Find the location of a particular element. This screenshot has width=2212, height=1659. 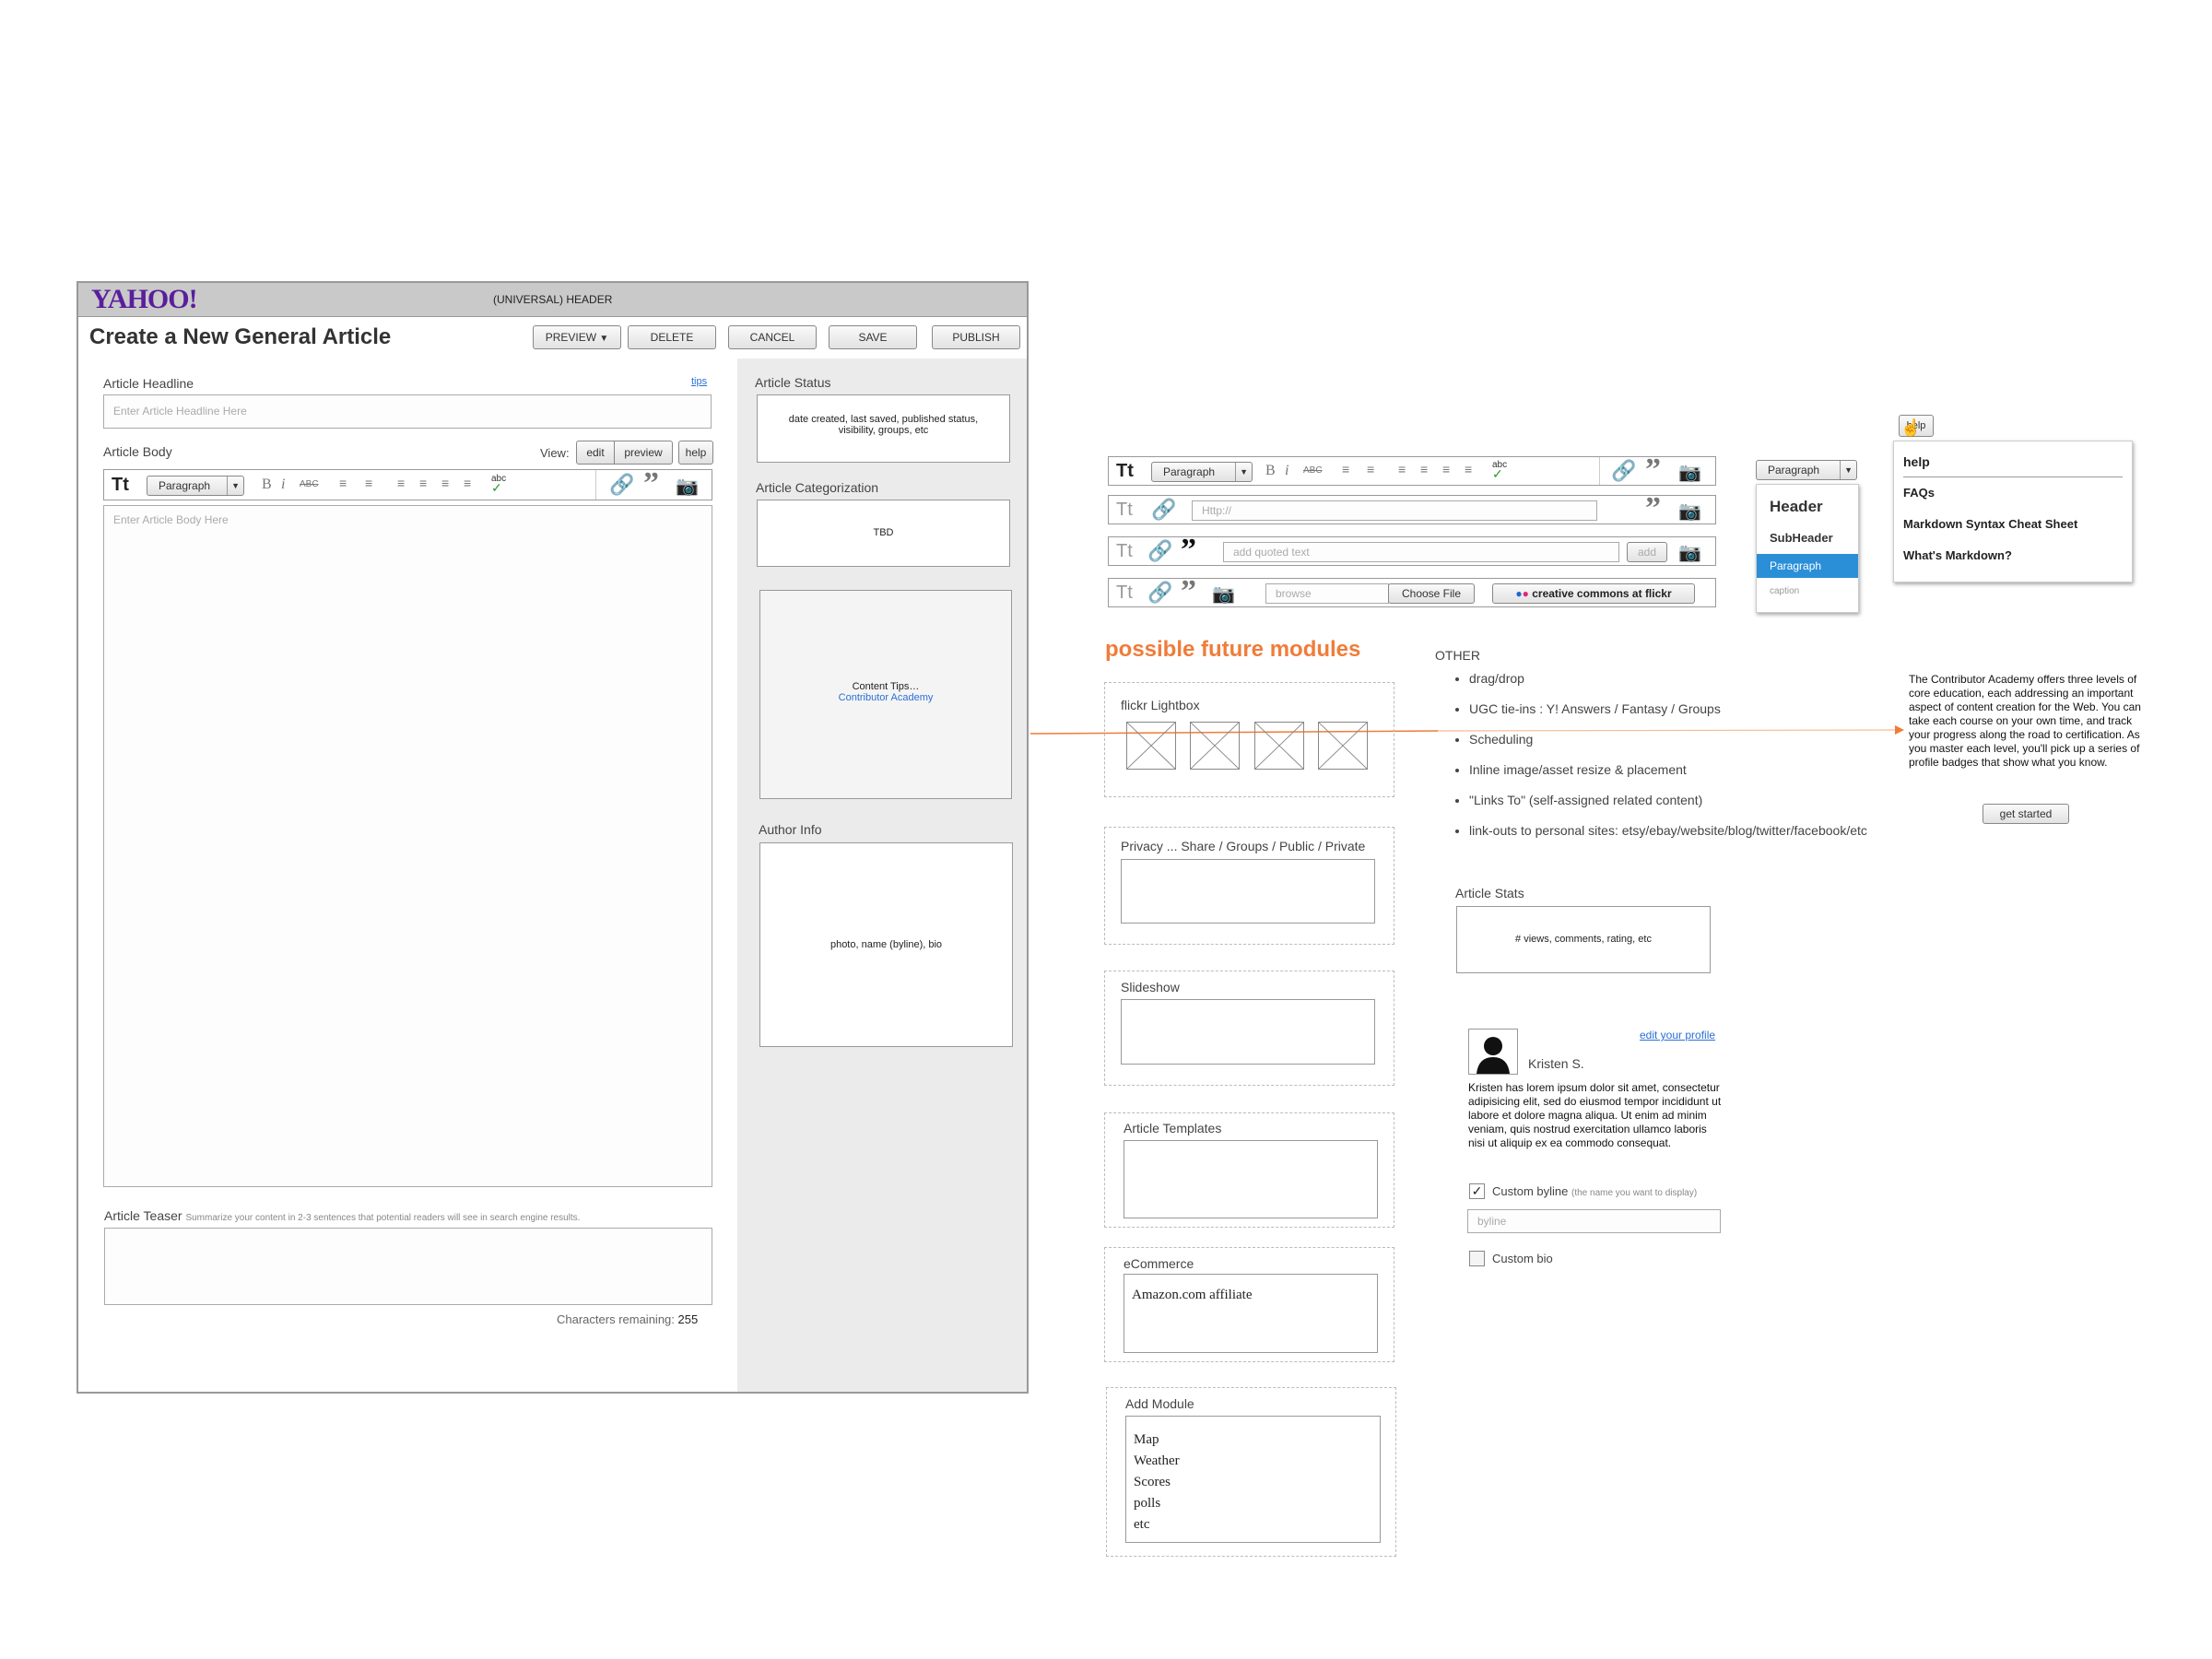

module-add-item: Weather is located at coordinates (1253, 1461).